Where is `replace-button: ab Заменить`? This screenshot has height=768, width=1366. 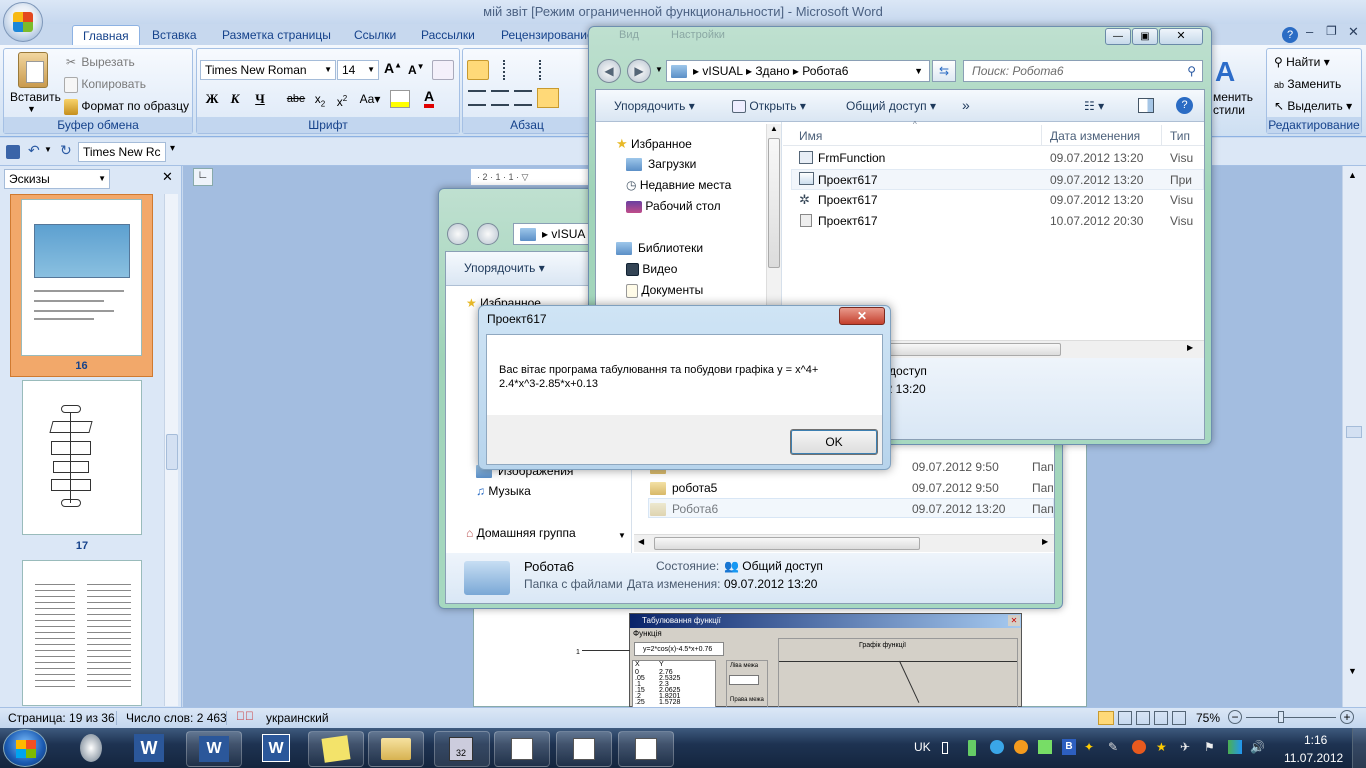
replace-button: ab Заменить is located at coordinates (1307, 84).